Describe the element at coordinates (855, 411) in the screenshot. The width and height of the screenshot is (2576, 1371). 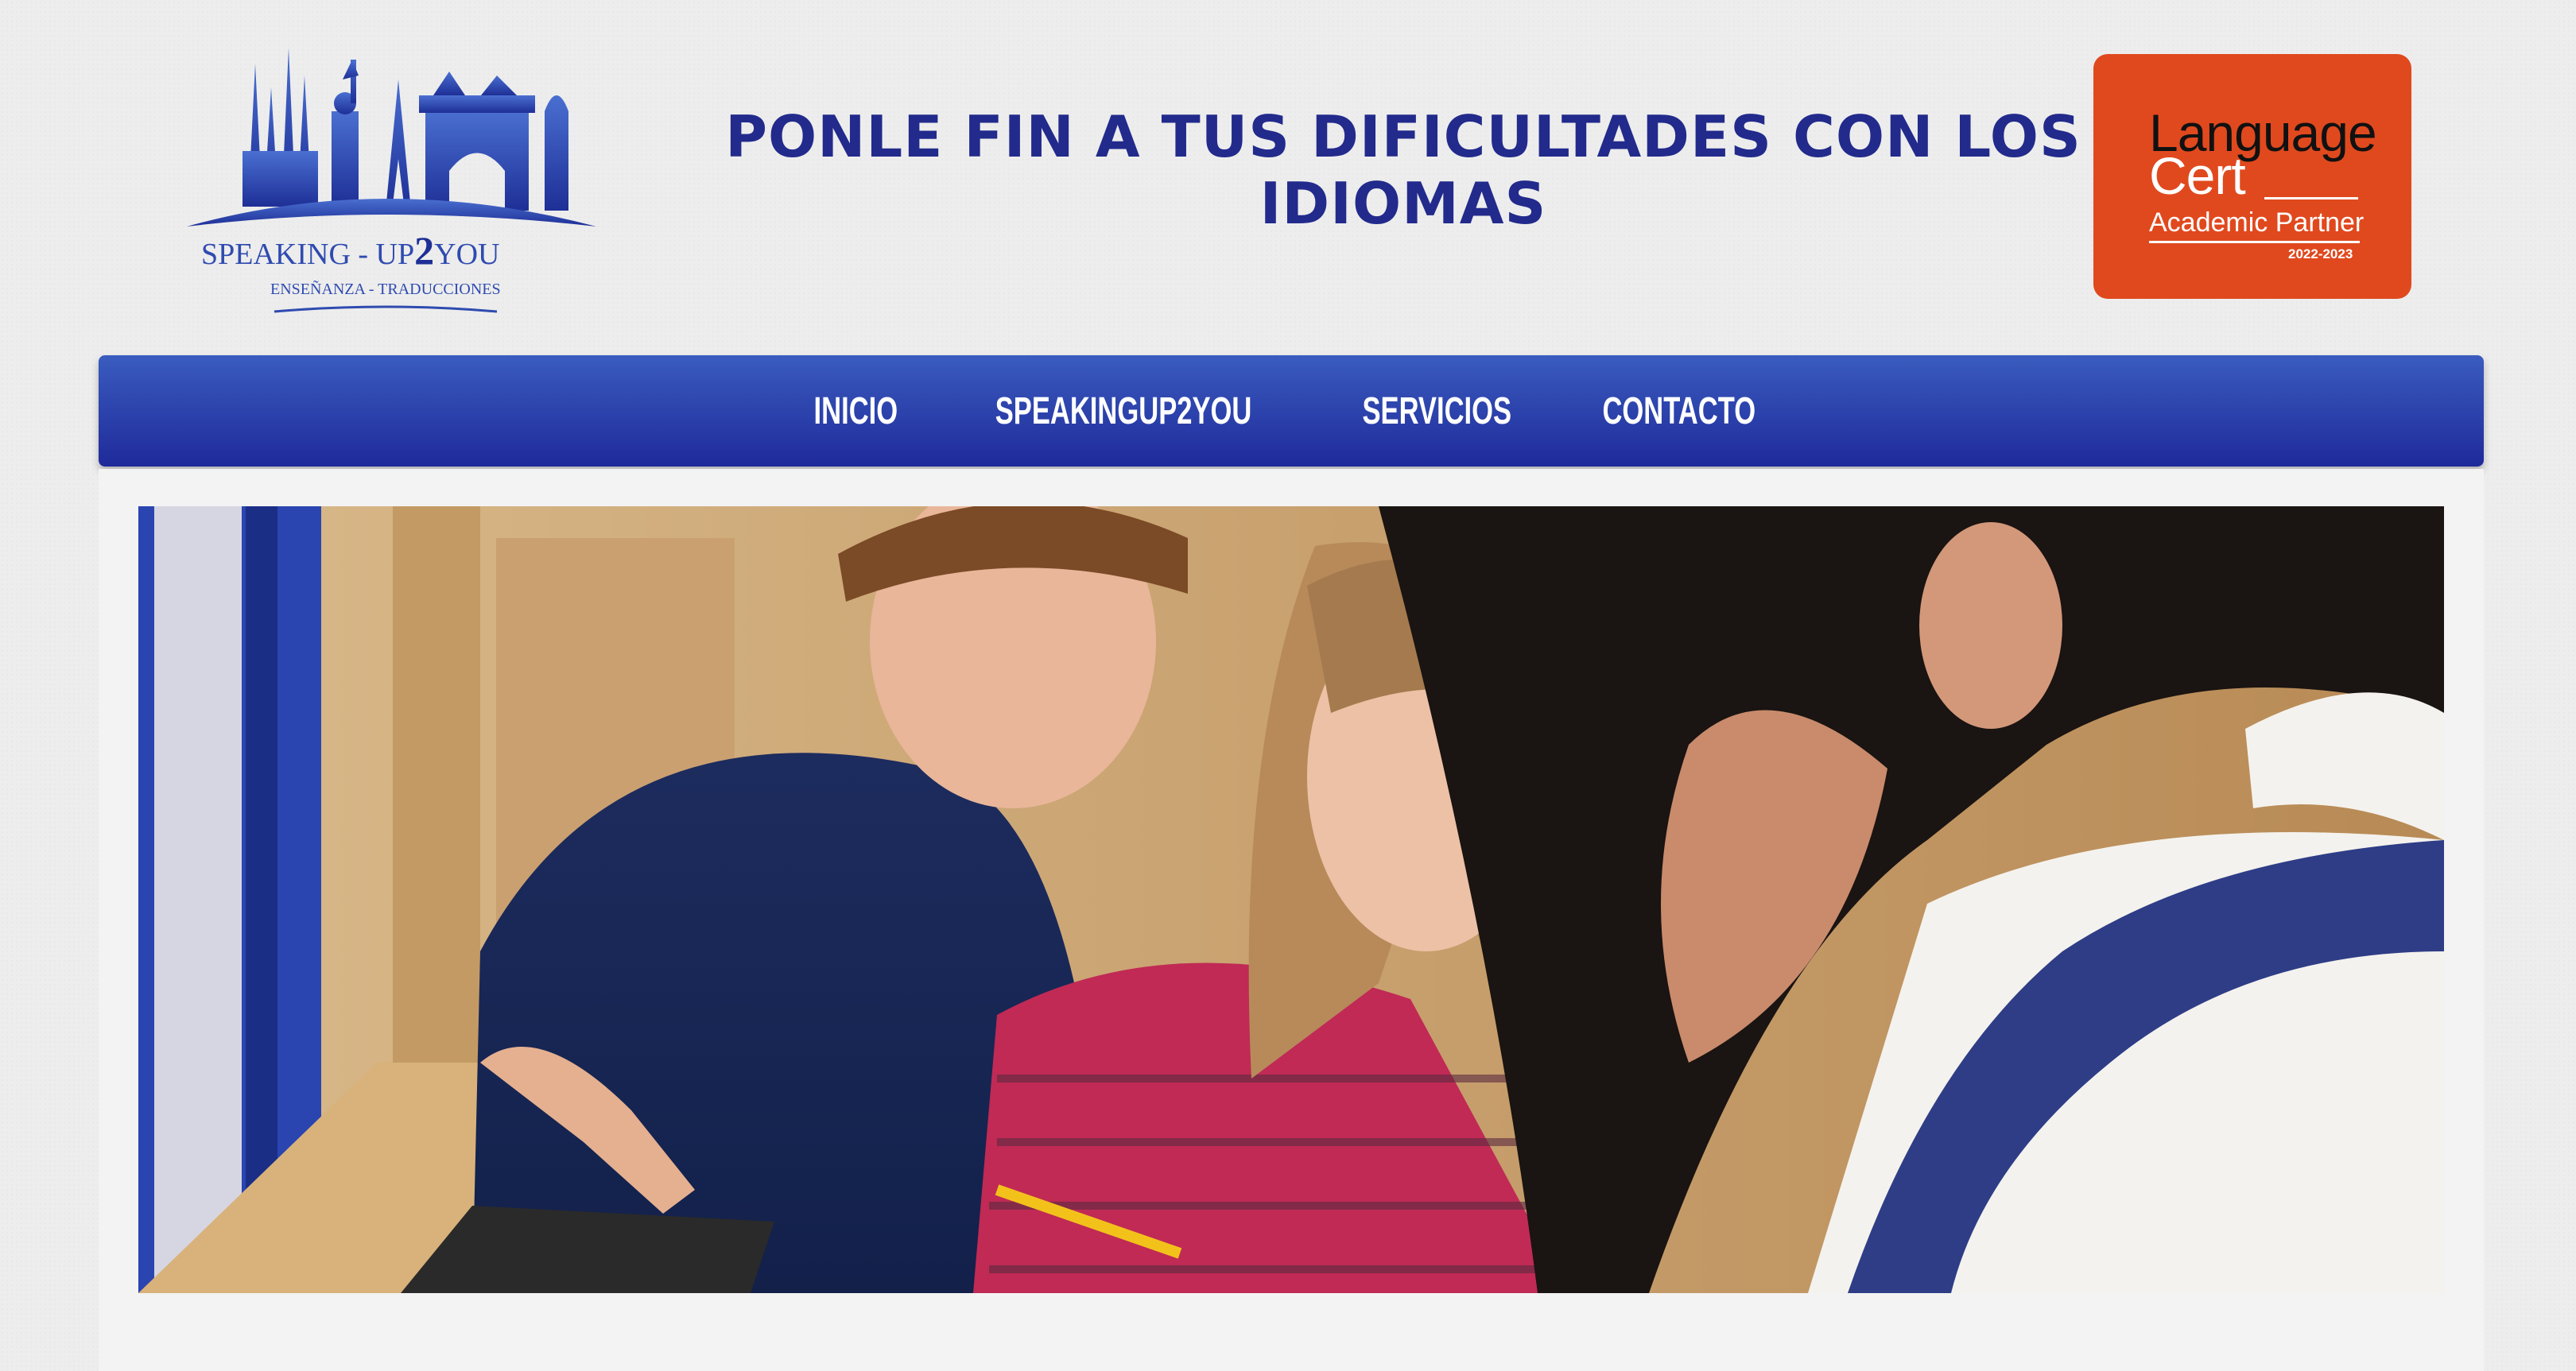
I see `nav-item-inicio: INICIO` at that location.